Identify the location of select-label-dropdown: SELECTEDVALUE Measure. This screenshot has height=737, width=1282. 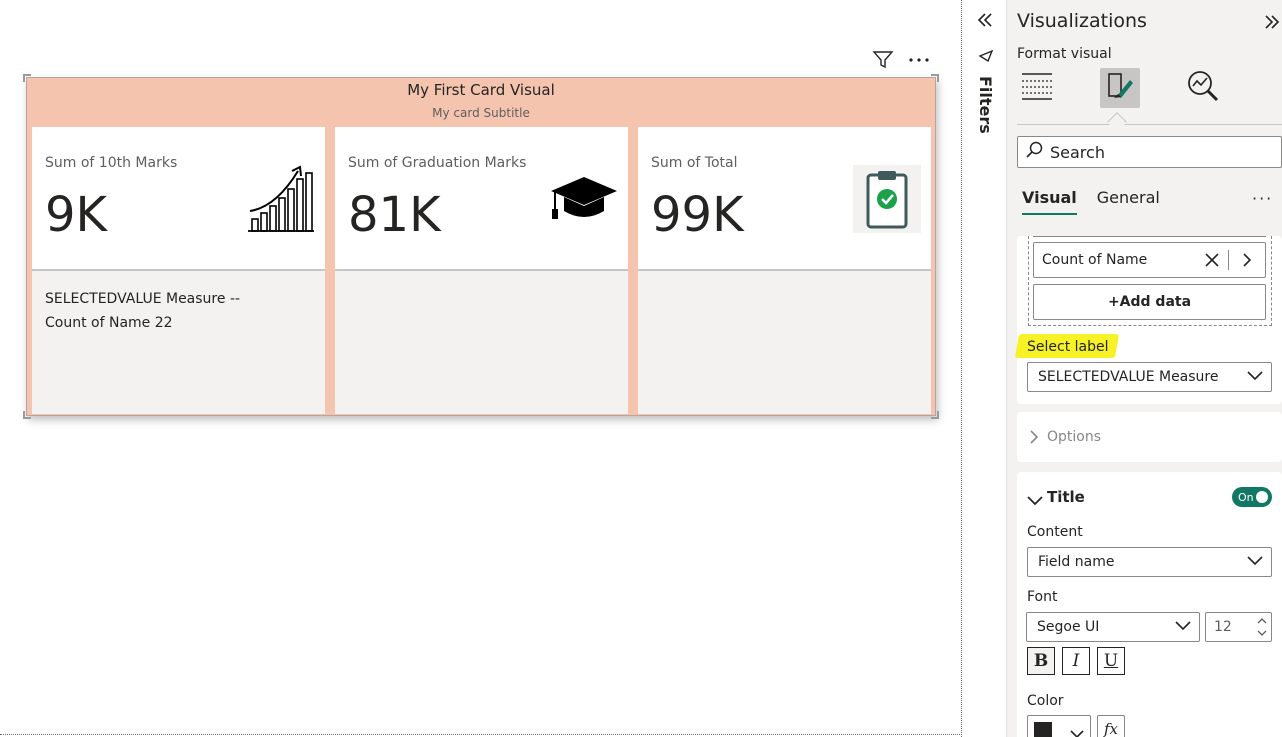
(1149, 377).